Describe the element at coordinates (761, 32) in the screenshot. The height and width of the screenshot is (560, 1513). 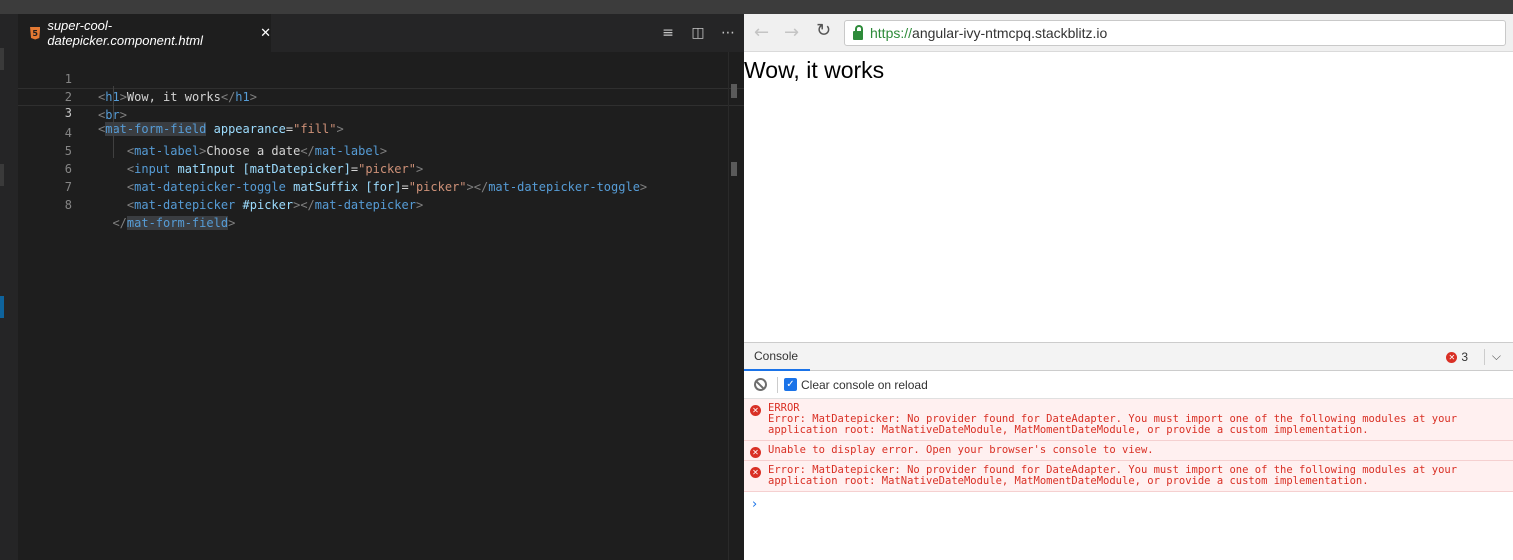
I see `back-icon: ←` at that location.